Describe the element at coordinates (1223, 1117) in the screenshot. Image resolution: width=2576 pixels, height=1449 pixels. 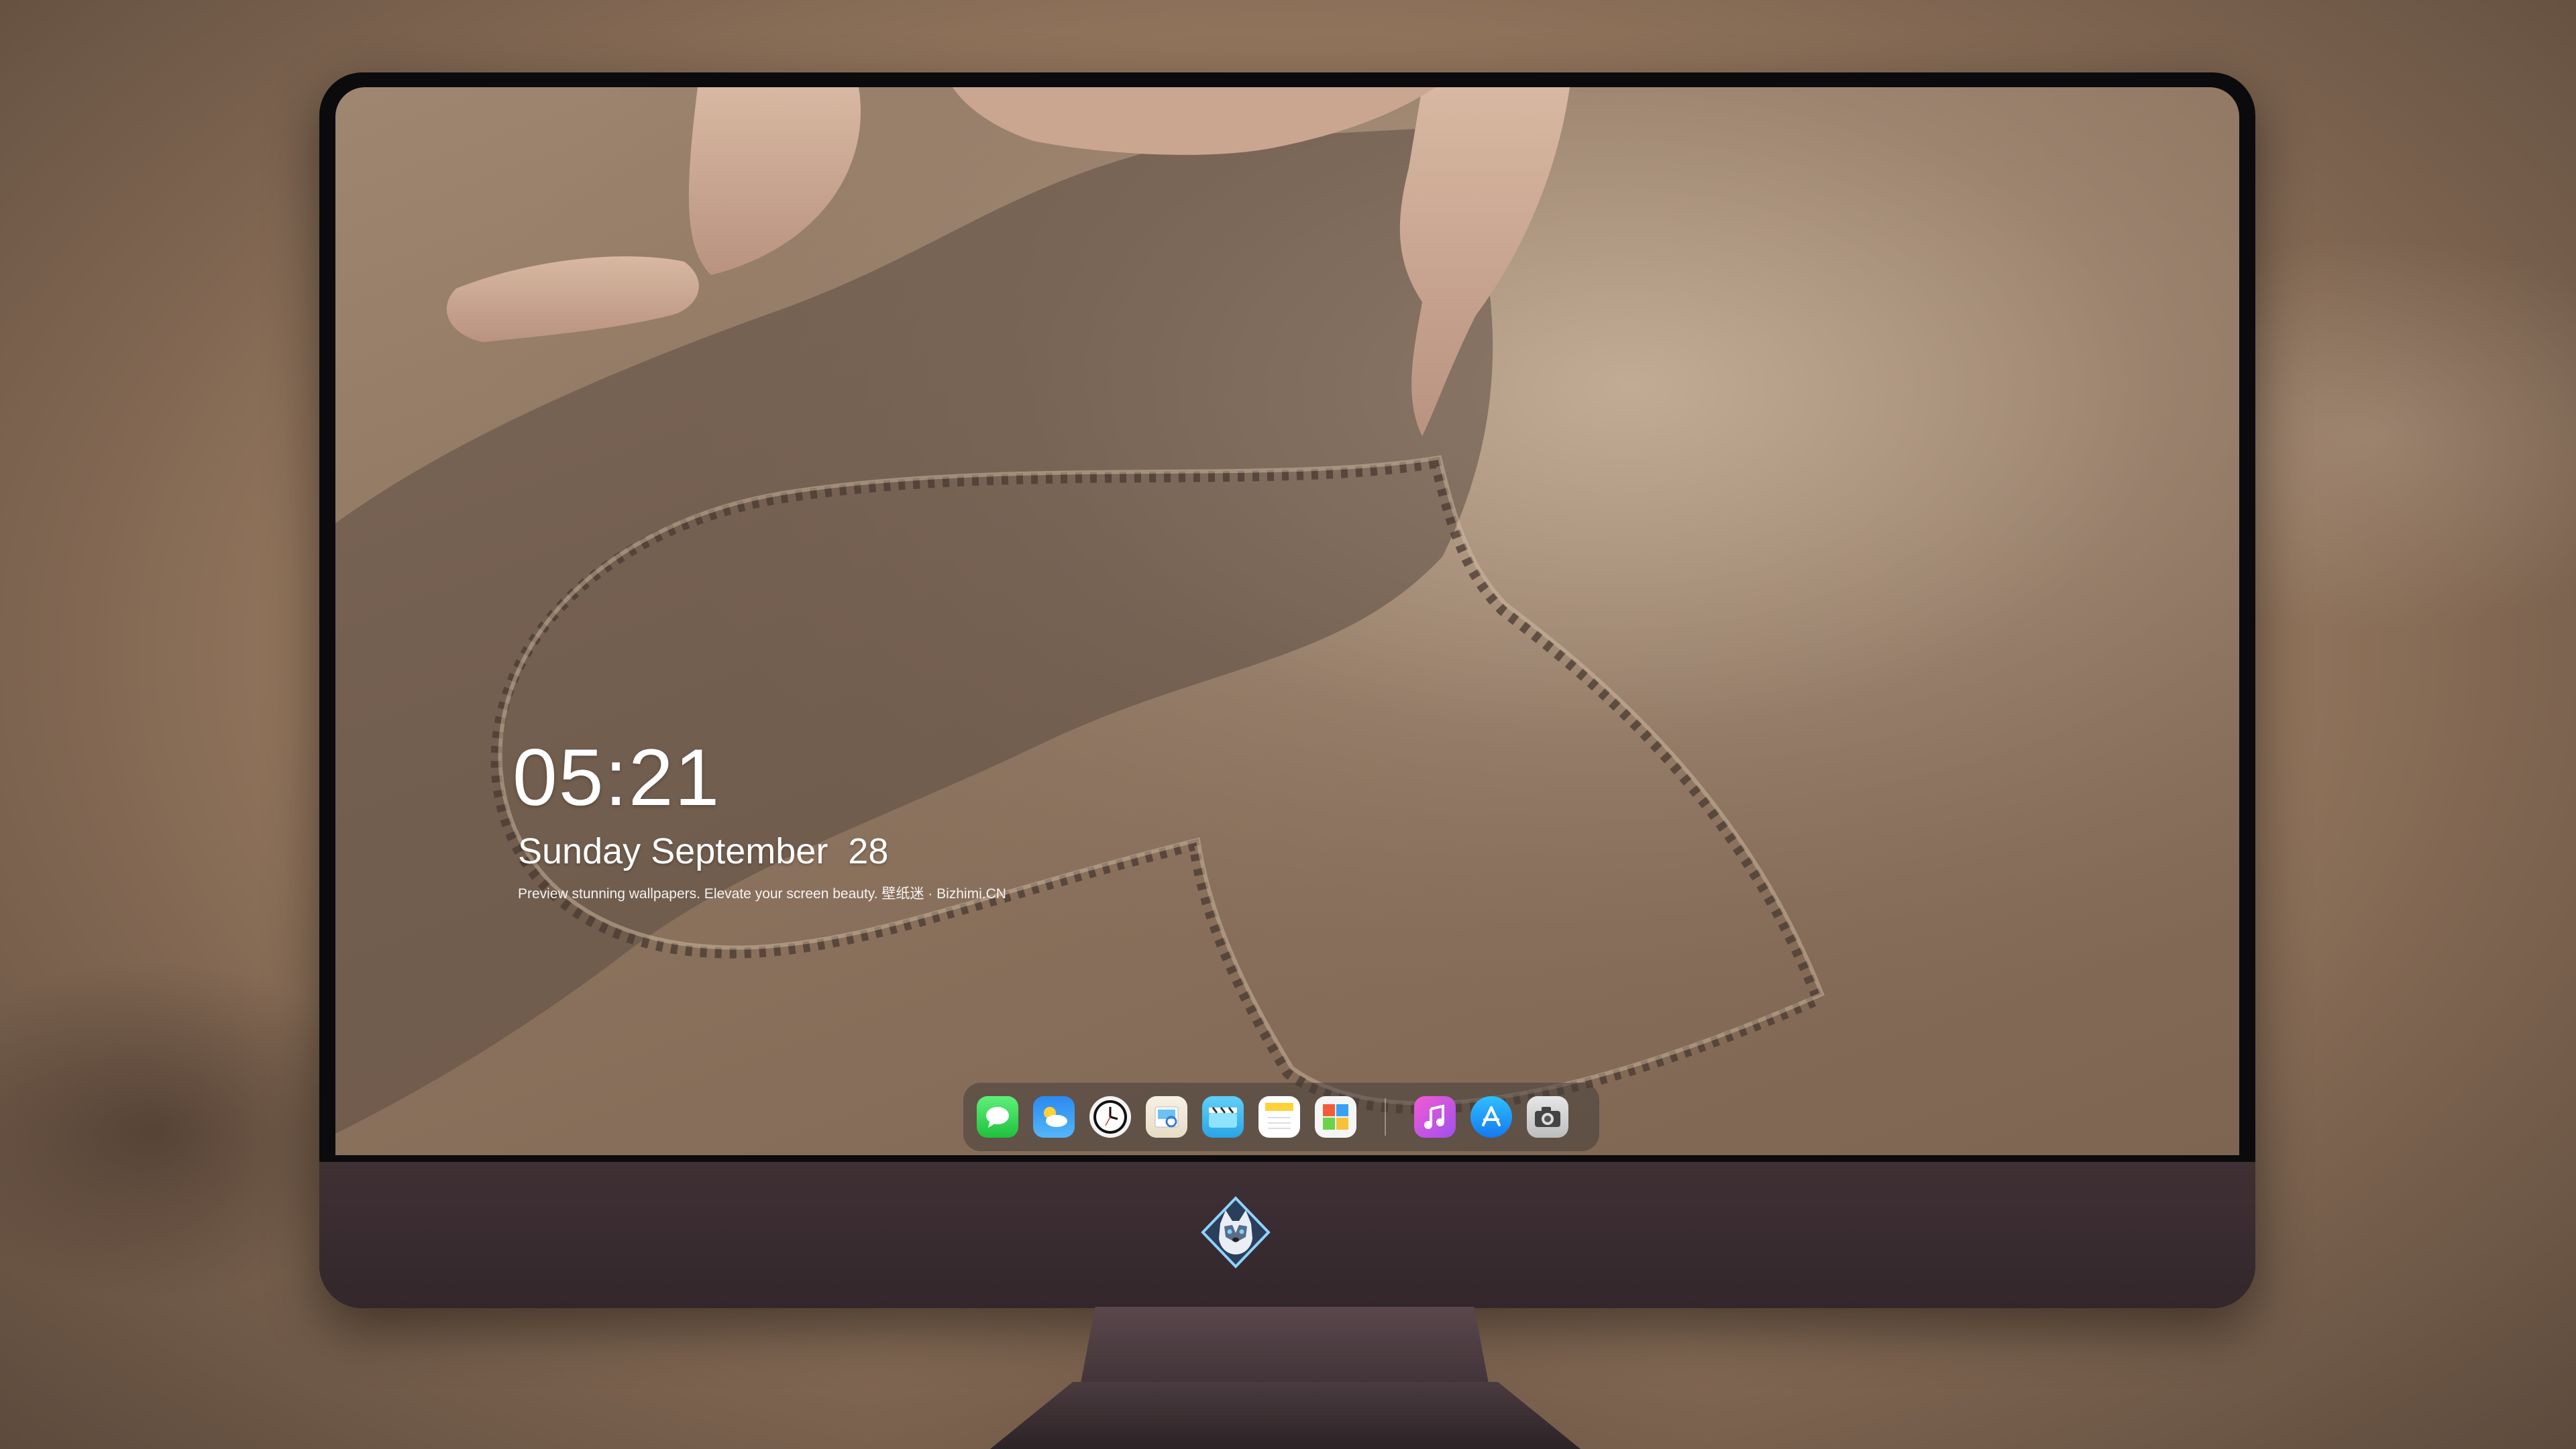
I see `clips-icon` at that location.